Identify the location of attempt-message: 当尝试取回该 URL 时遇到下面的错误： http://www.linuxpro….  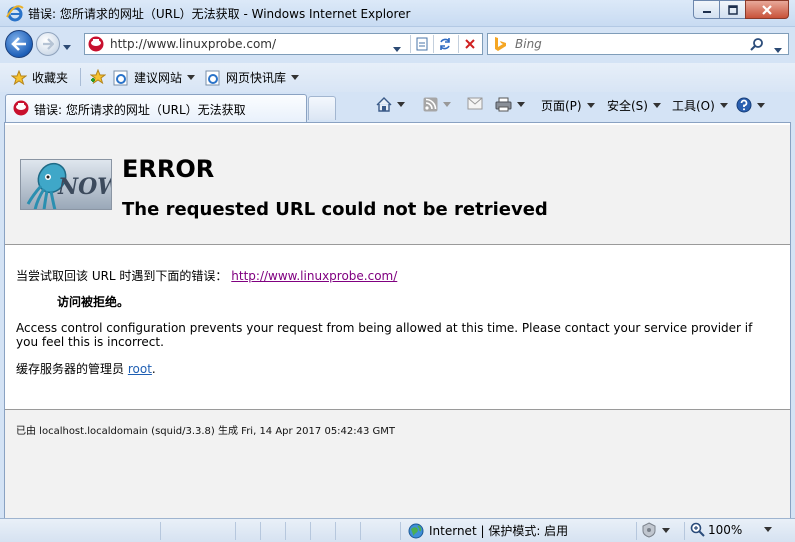
(206, 275).